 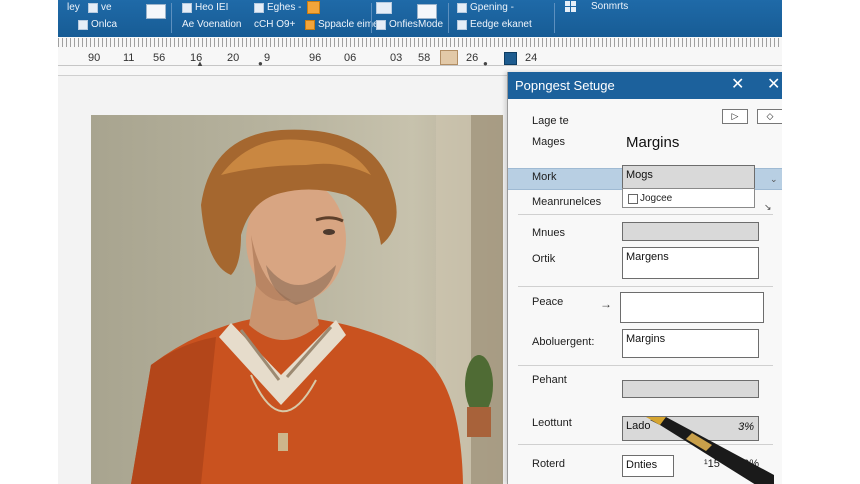 What do you see at coordinates (645, 85) in the screenshot?
I see `dialog-title-bar: Popngest Setuge ✕ ✕` at bounding box center [645, 85].